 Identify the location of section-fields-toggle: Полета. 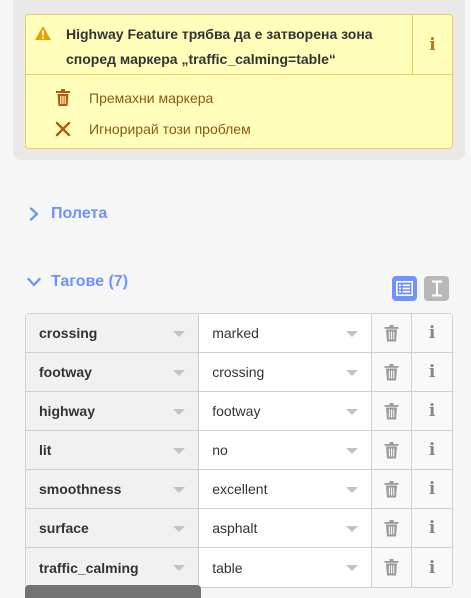
(67, 214).